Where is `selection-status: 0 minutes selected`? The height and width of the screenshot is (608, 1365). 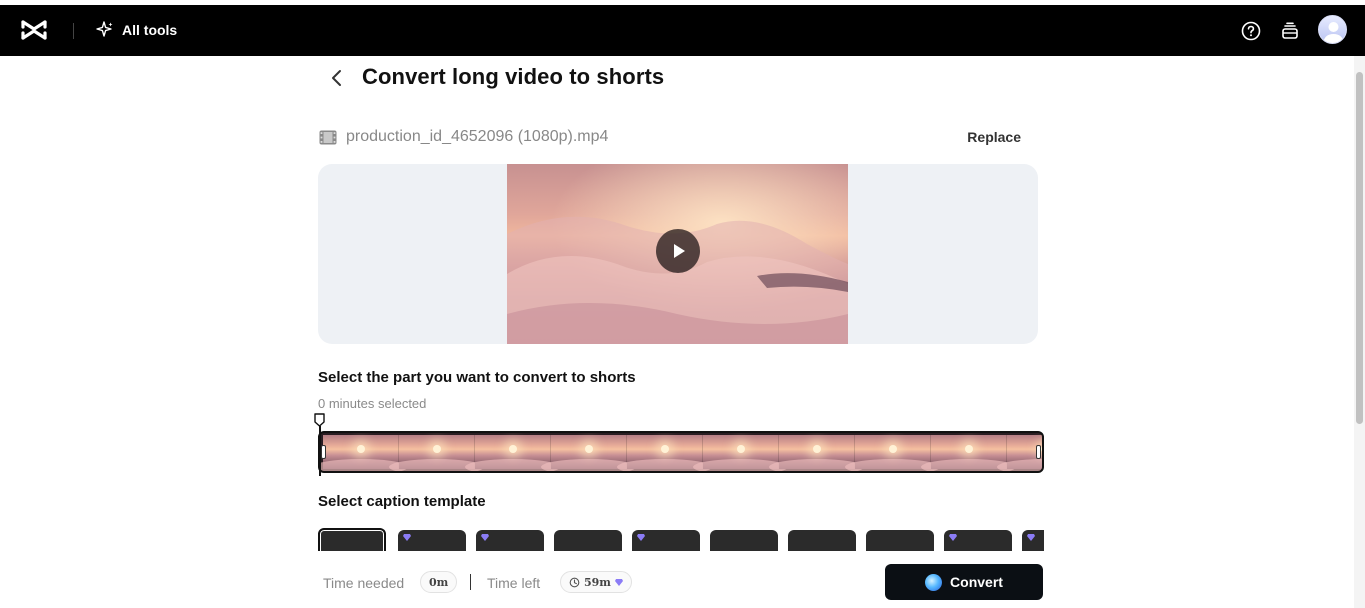
selection-status: 0 minutes selected is located at coordinates (372, 403).